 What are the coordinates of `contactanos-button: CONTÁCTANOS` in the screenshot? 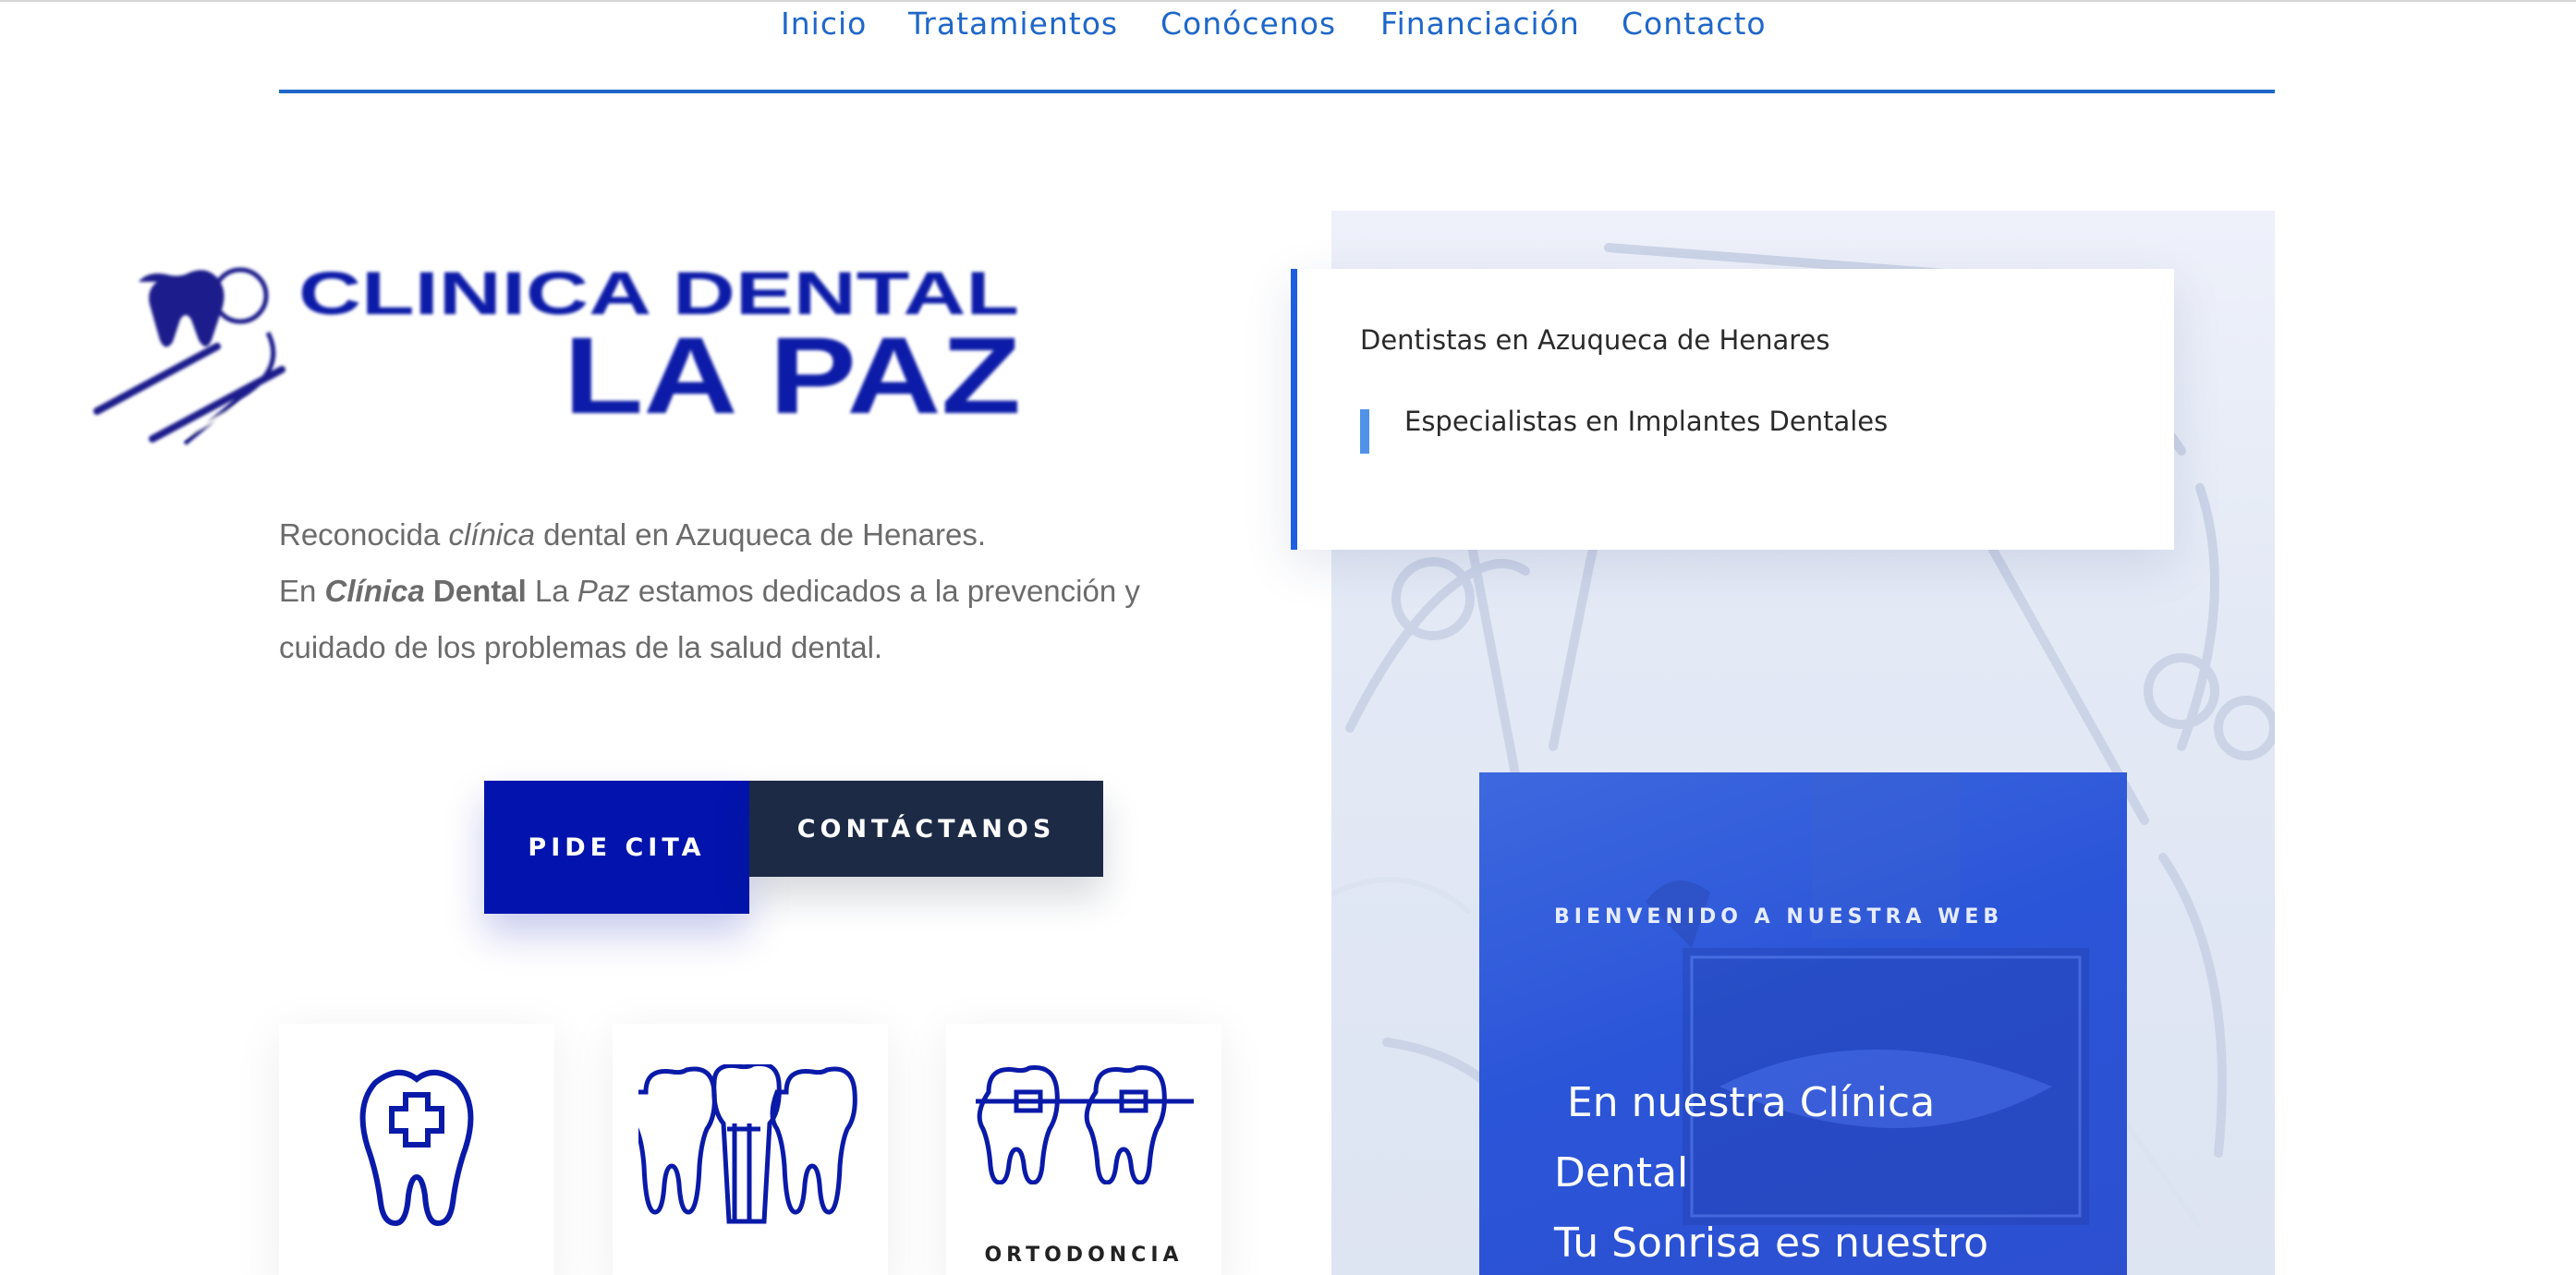 It's located at (926, 829).